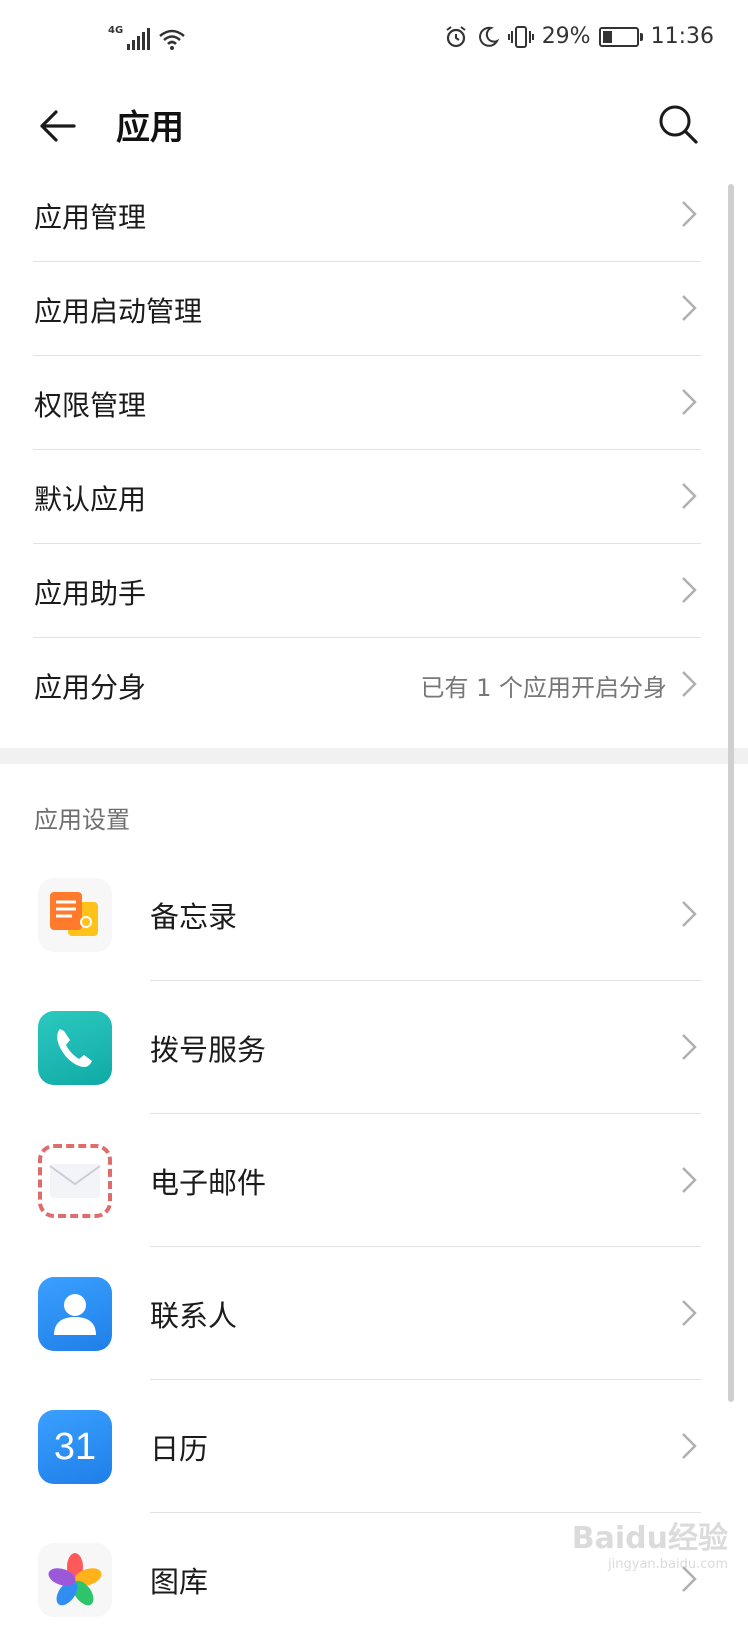  What do you see at coordinates (90, 687) in the screenshot?
I see `menu-item-label: 应用分身` at bounding box center [90, 687].